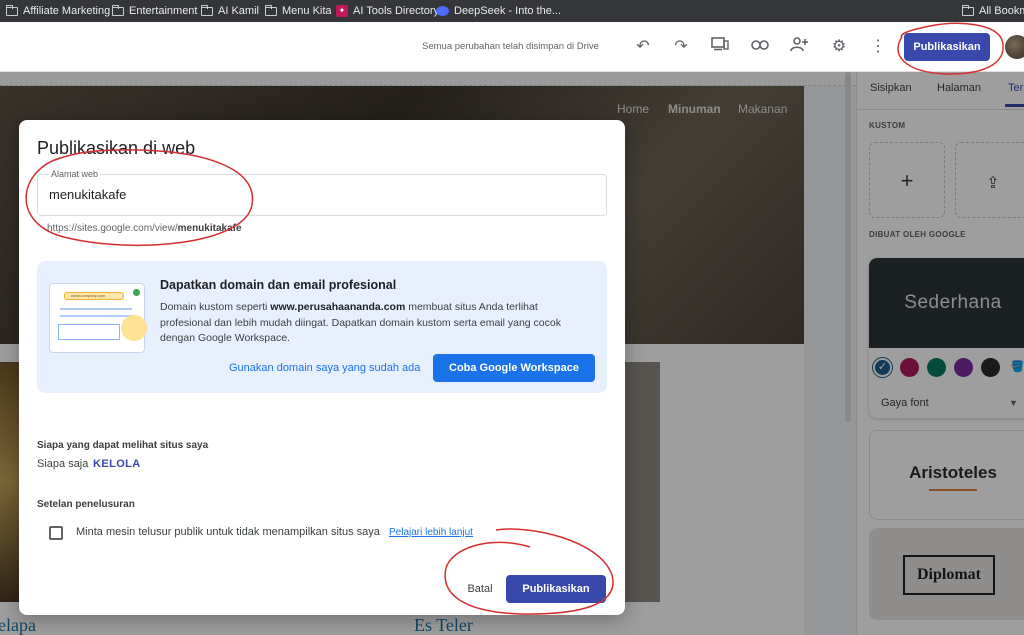 This screenshot has height=635, width=1024. What do you see at coordinates (878, 47) in the screenshot?
I see `more-icon: ⋮` at bounding box center [878, 47].